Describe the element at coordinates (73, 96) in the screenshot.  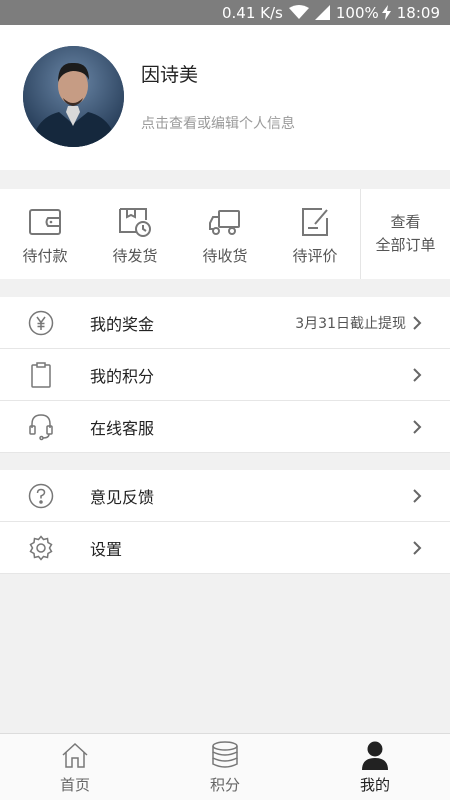
I see `avatar` at that location.